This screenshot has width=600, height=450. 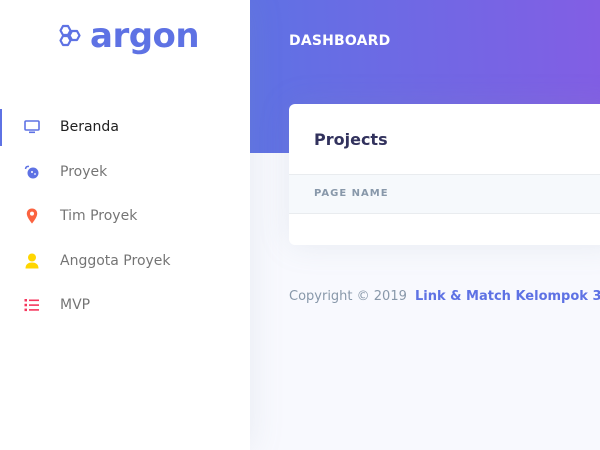 I want to click on planet-icon, so click(x=32, y=172).